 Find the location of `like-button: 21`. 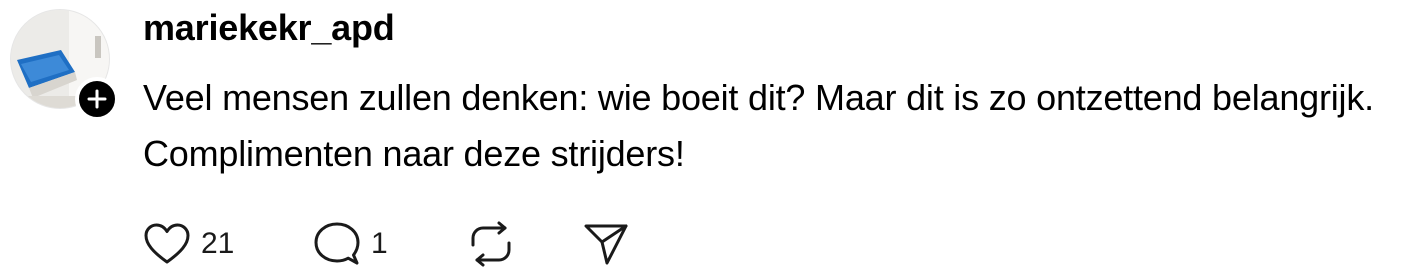

like-button: 21 is located at coordinates (228, 244).